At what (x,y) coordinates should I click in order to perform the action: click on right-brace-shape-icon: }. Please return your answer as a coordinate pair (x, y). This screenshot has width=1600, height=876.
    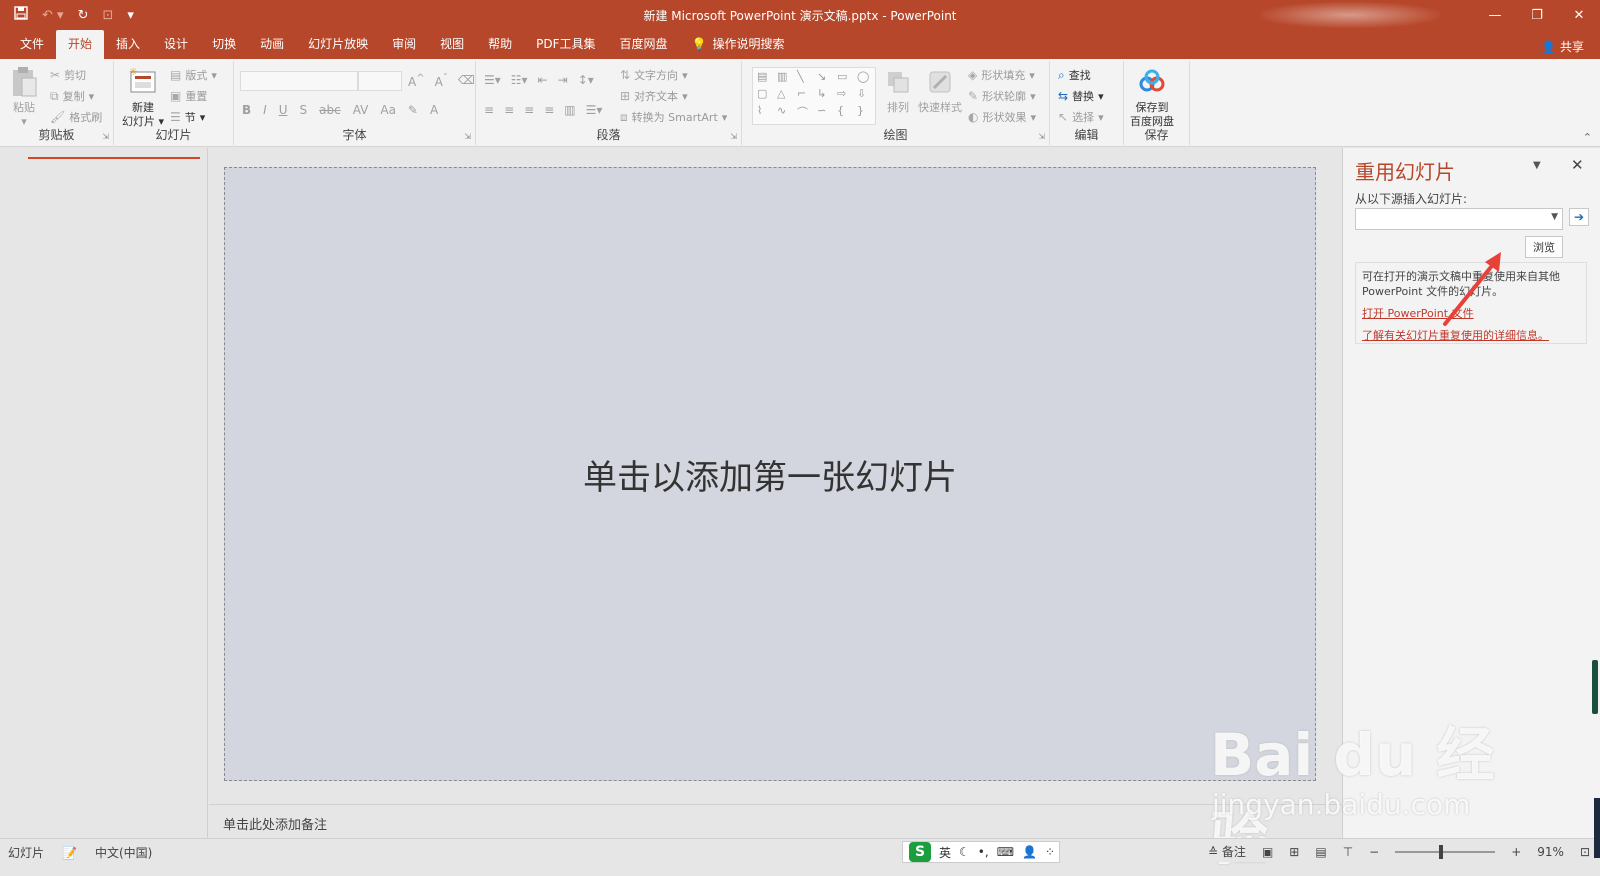
    Looking at the image, I should click on (866, 113).